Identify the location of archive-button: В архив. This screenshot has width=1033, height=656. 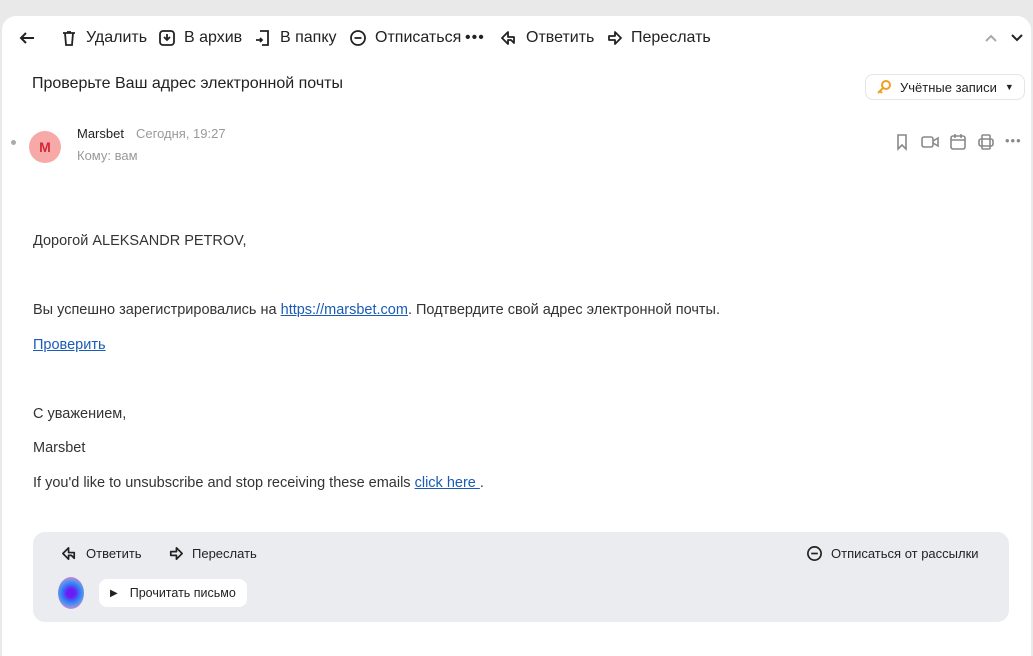
(200, 38).